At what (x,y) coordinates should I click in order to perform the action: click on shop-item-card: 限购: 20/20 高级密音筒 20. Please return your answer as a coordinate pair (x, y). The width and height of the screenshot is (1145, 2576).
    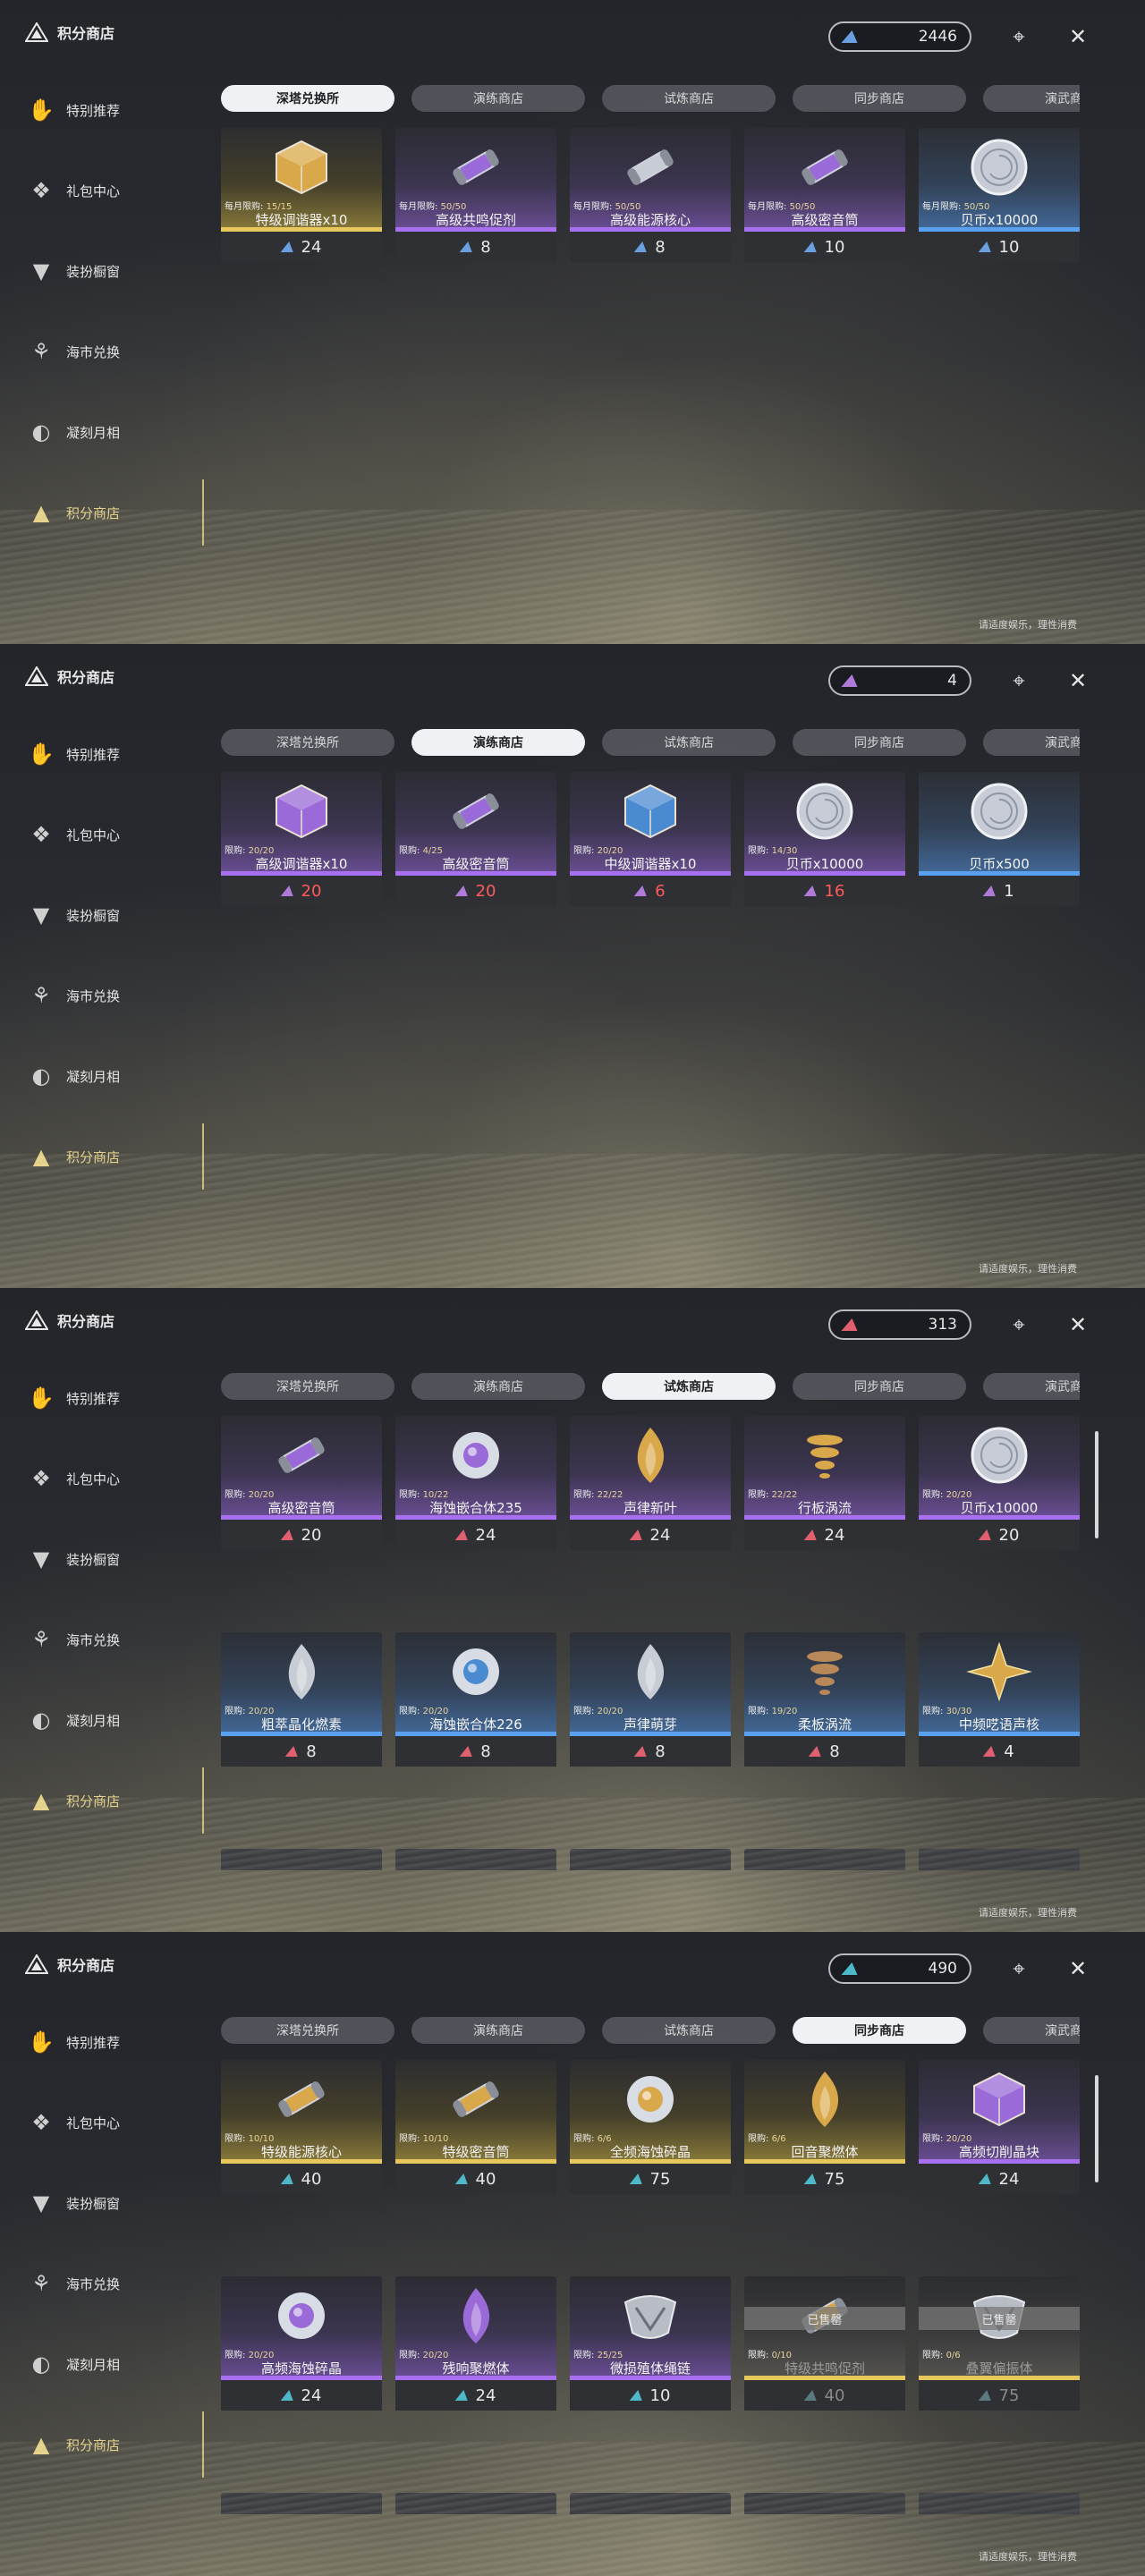
    Looking at the image, I should click on (301, 1483).